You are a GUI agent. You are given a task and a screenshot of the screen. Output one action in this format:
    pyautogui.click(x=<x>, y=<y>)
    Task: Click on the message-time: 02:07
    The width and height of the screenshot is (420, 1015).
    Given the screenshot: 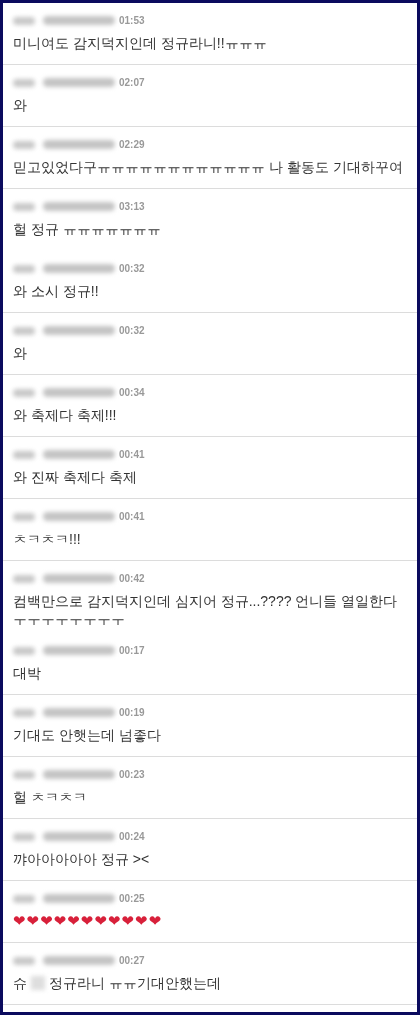 What is the action you would take?
    pyautogui.click(x=132, y=83)
    